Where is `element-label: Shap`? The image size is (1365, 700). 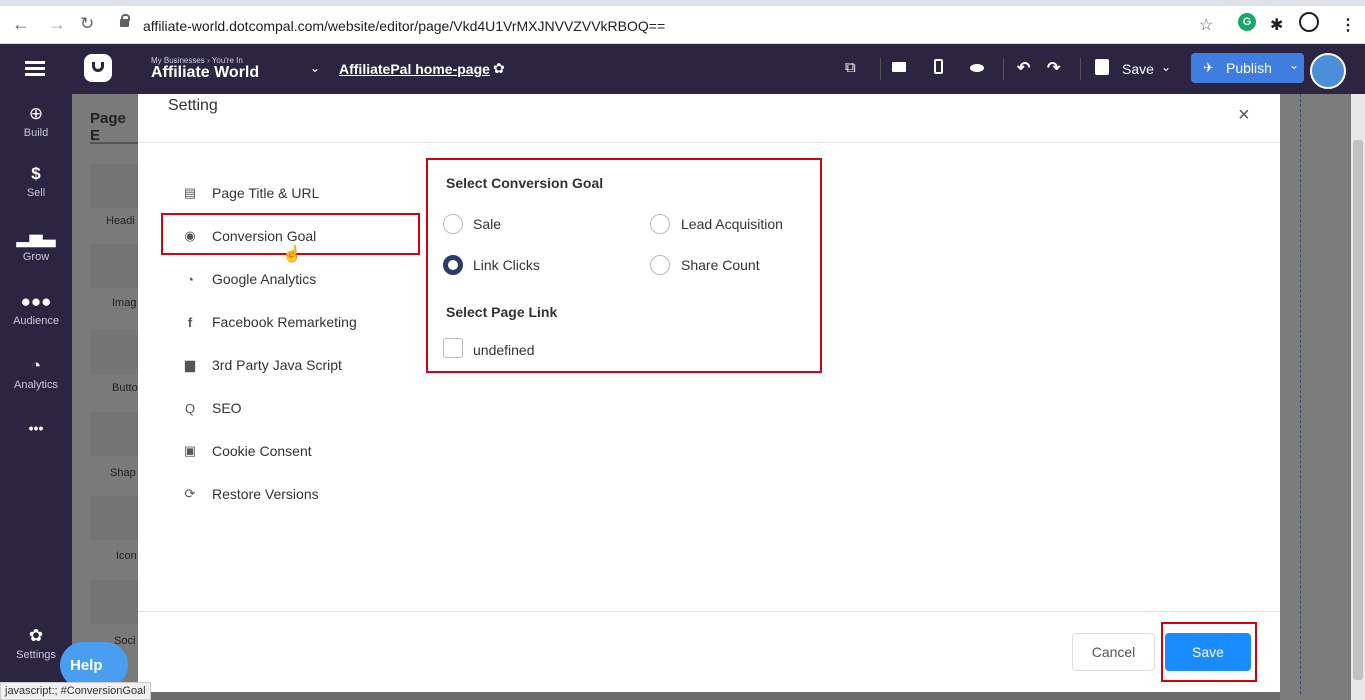 element-label: Shap is located at coordinates (123, 473).